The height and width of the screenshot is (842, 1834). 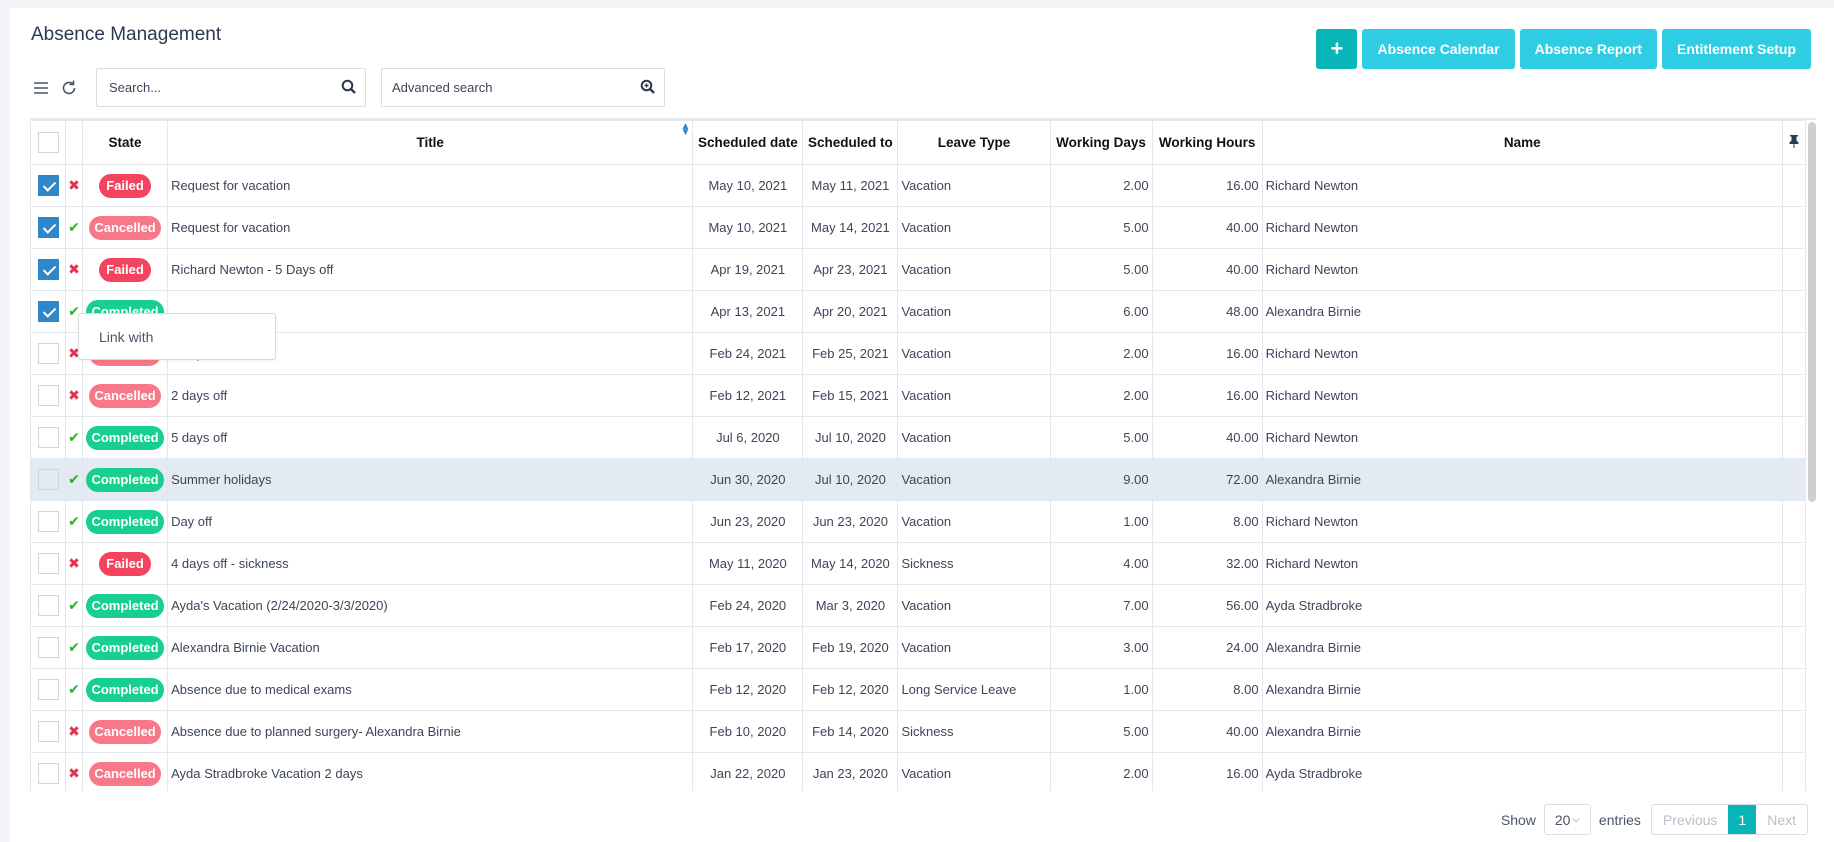 What do you see at coordinates (430, 771) in the screenshot?
I see `title-cell: Ayda Stradbroke Vacation 2 days` at bounding box center [430, 771].